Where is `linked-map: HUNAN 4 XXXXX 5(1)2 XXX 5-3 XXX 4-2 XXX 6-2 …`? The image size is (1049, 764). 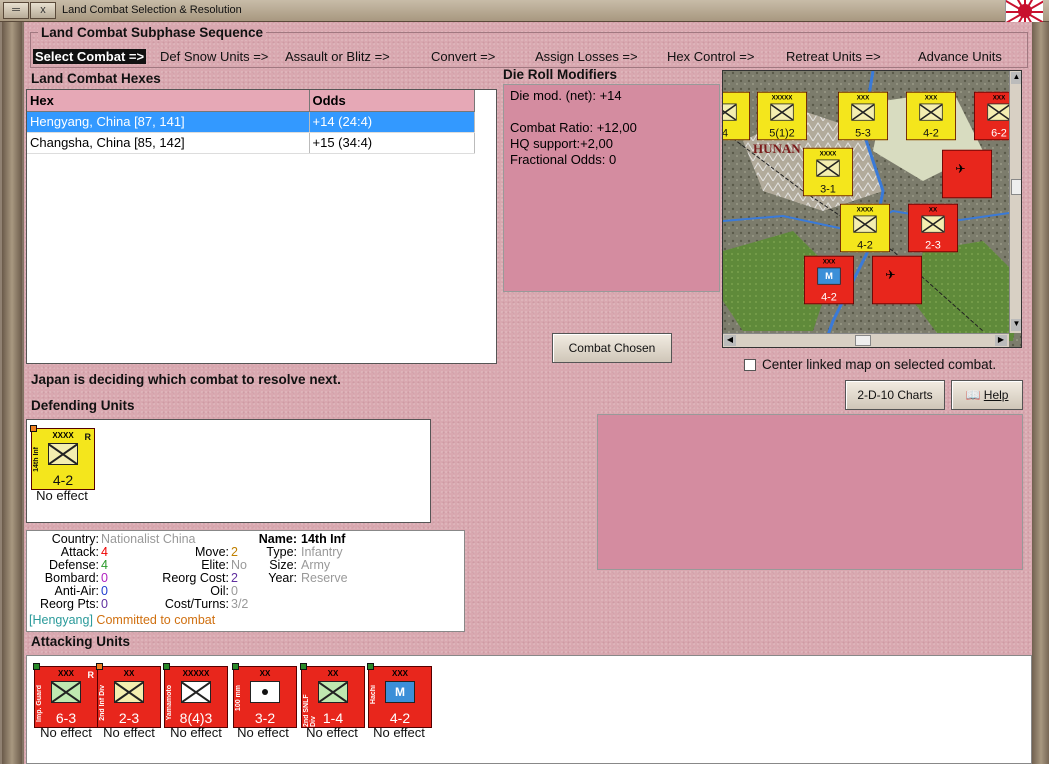
linked-map: HUNAN 4 XXXXX 5(1)2 XXX 5-3 XXX 4-2 XXX 6-2 … is located at coordinates (872, 209).